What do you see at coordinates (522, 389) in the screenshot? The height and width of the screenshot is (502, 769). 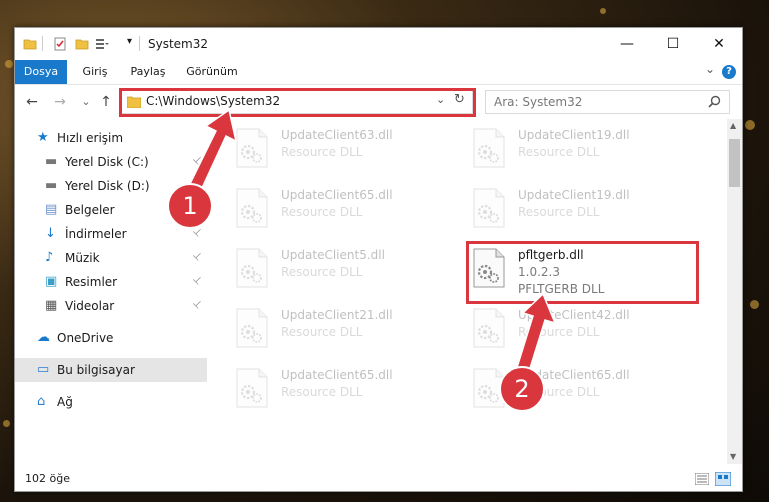 I see `annotation-badge-2: 2` at bounding box center [522, 389].